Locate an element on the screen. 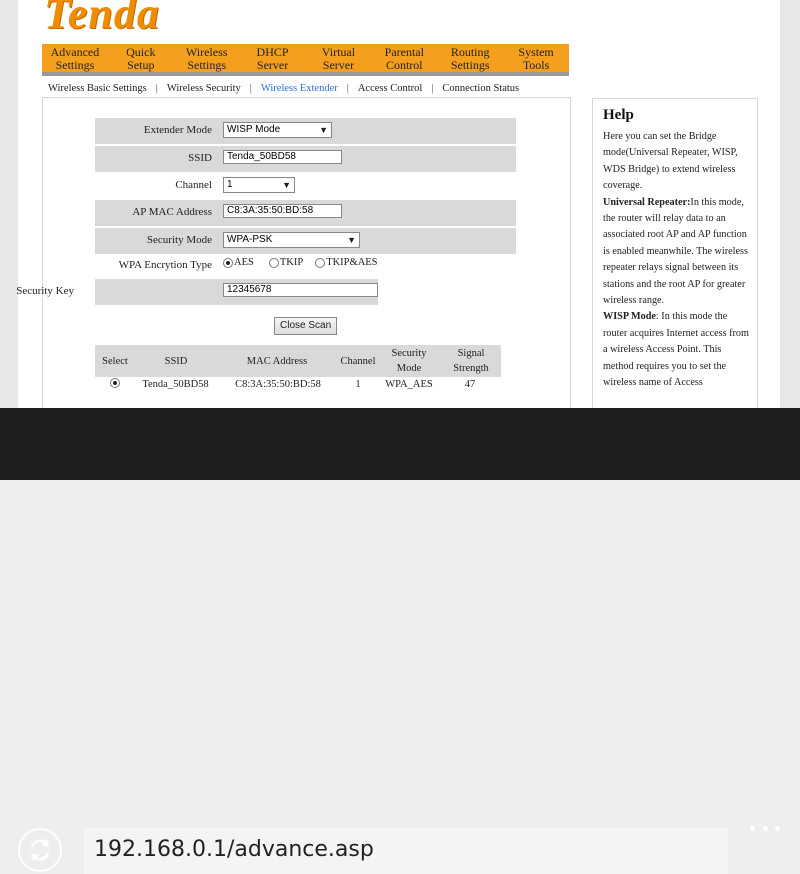 Image resolution: width=800 pixels, height=874 pixels. encryption-row: WPA Encrytion Type AES TKIP TKIP&AES is located at coordinates (305, 266).